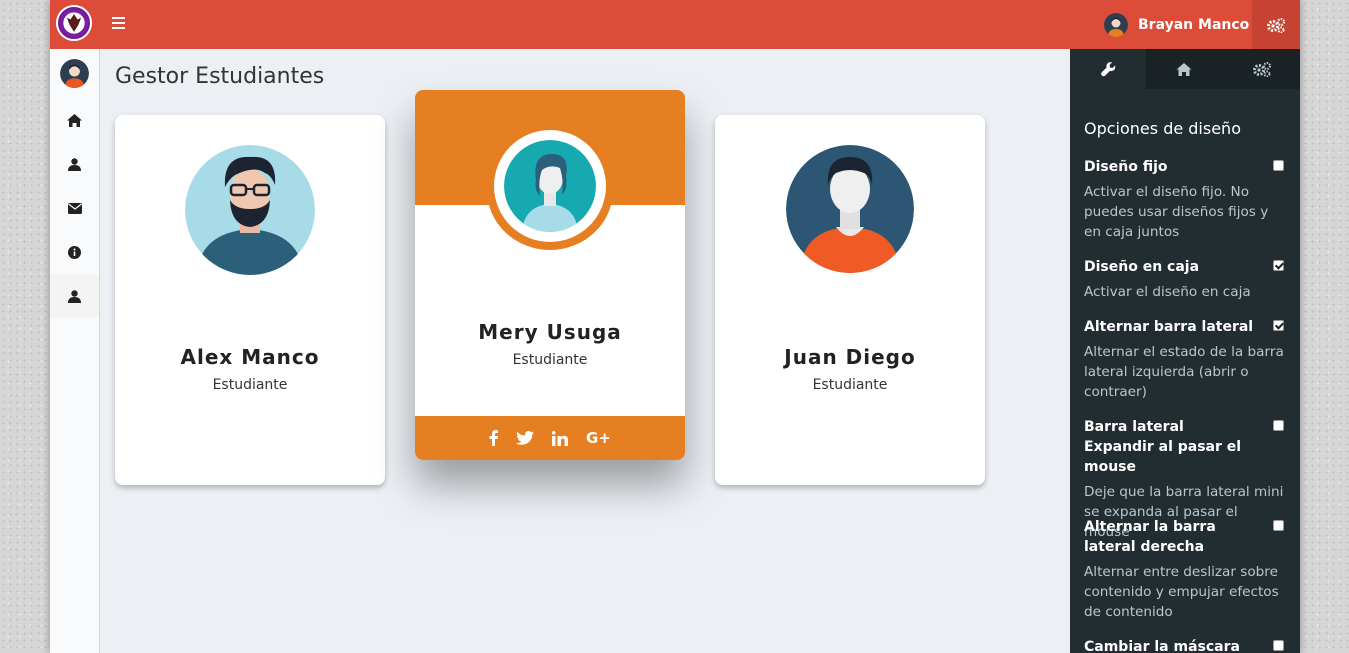  Describe the element at coordinates (1278, 645) in the screenshot. I see `skin-checkbox` at that location.